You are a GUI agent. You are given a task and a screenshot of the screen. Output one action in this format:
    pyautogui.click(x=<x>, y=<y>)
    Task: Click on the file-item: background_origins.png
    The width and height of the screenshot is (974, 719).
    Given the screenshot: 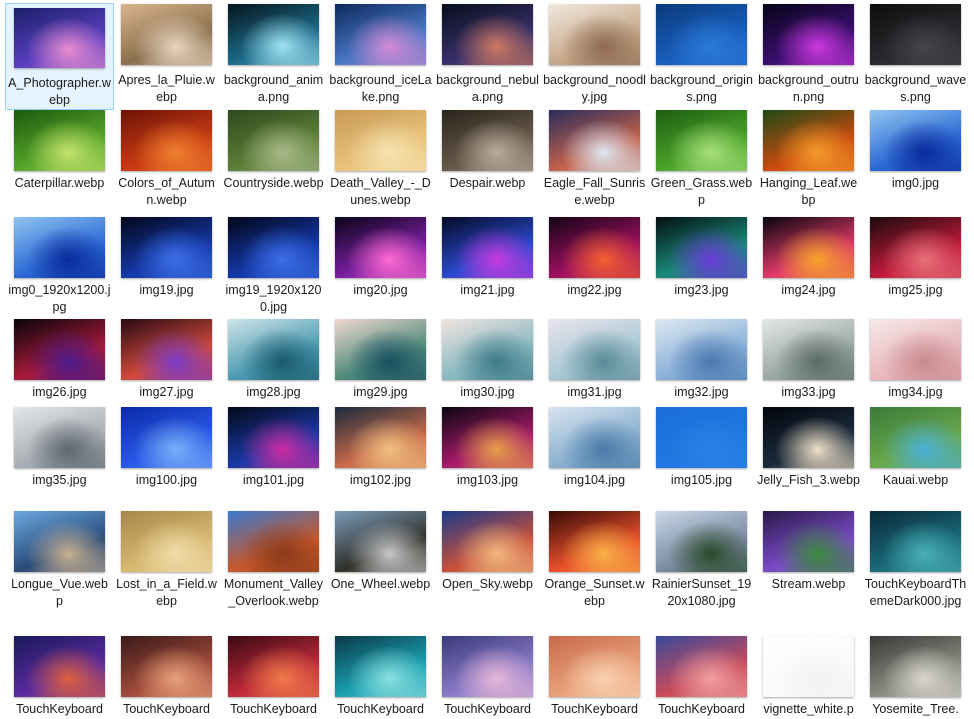 What is the action you would take?
    pyautogui.click(x=701, y=55)
    